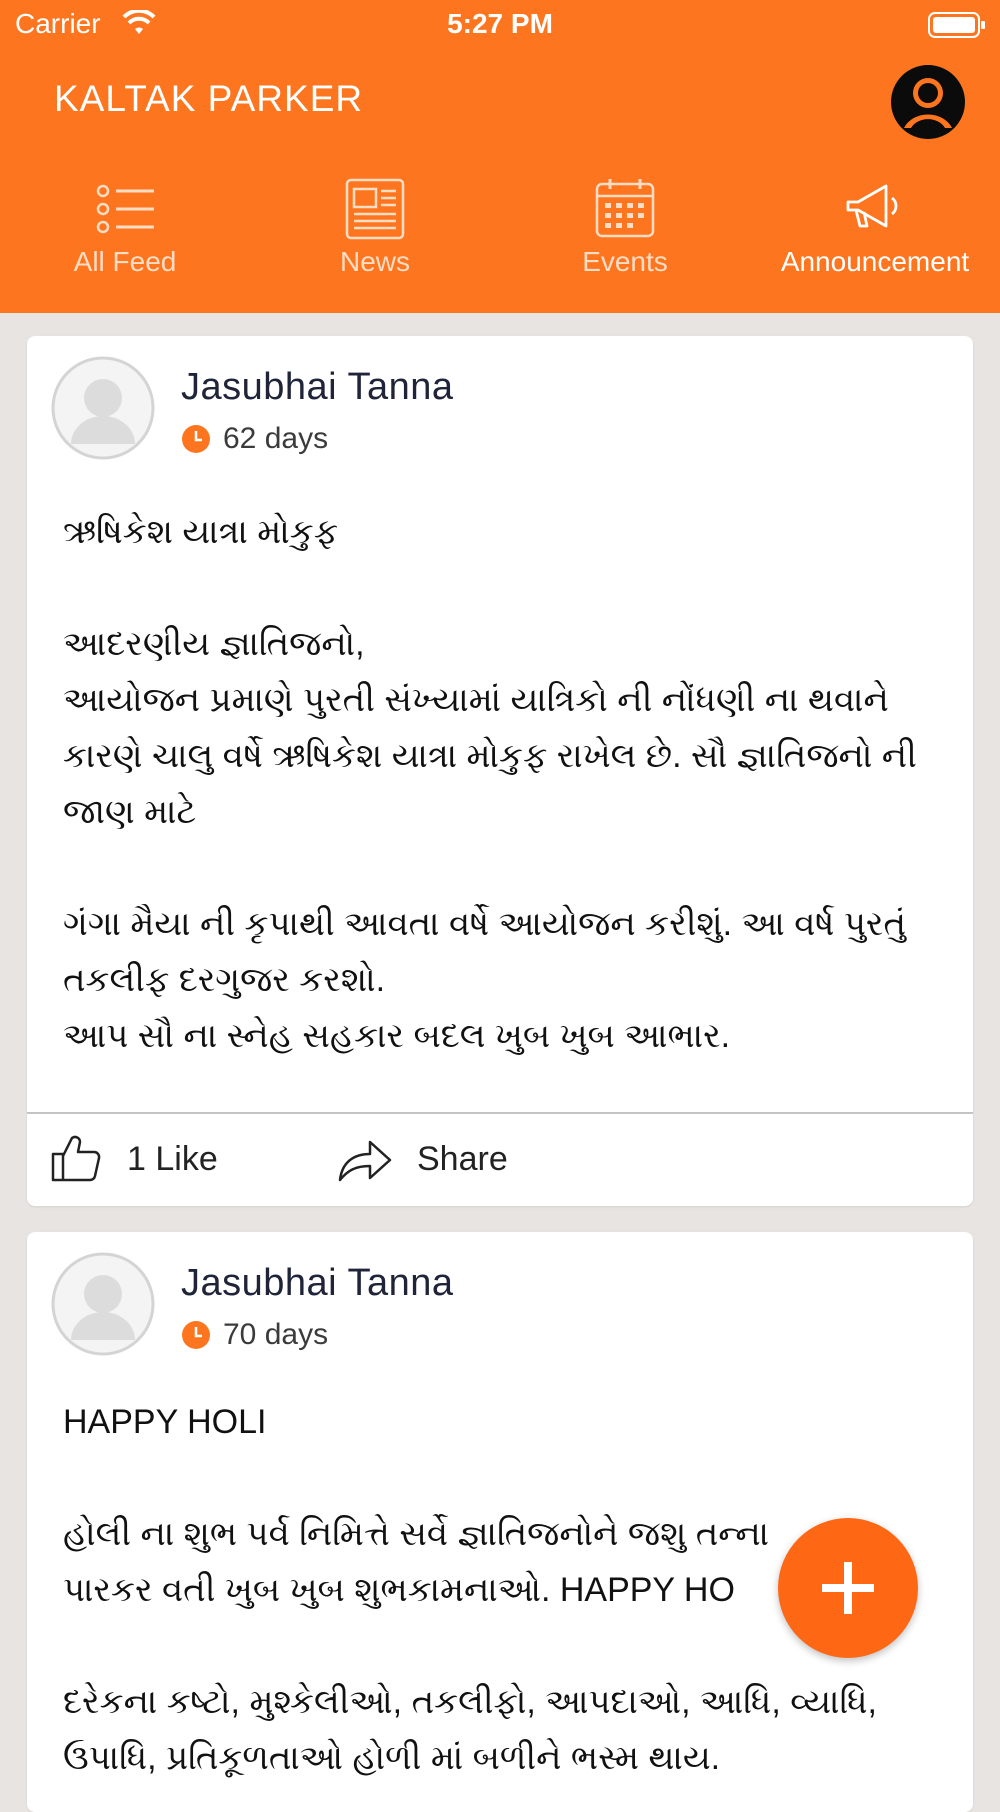 This screenshot has width=1000, height=1812. What do you see at coordinates (625, 261) in the screenshot?
I see `tab-label: Events` at bounding box center [625, 261].